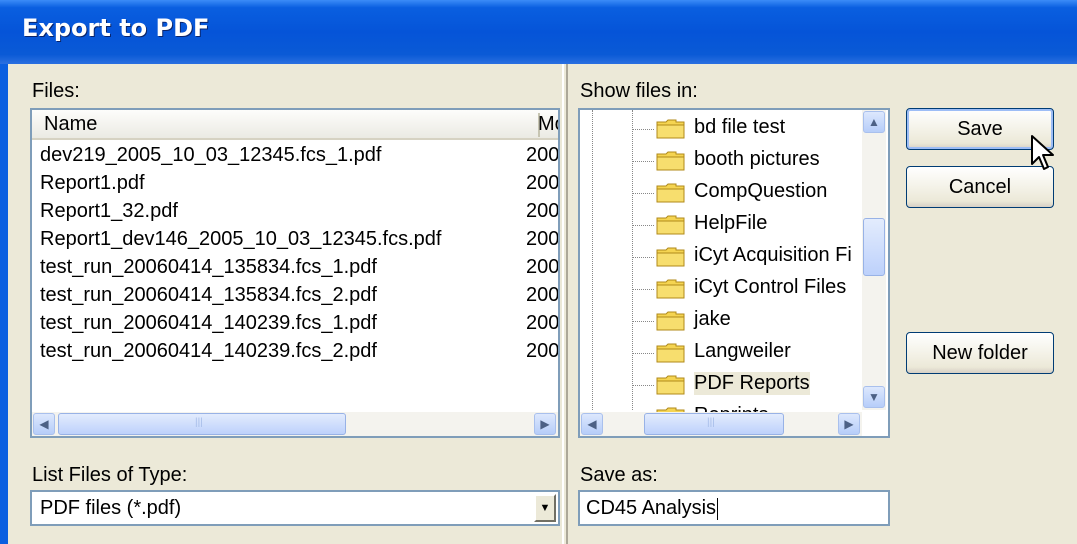 The height and width of the screenshot is (544, 1077). I want to click on folder-label: PDF Reports, so click(752, 383).